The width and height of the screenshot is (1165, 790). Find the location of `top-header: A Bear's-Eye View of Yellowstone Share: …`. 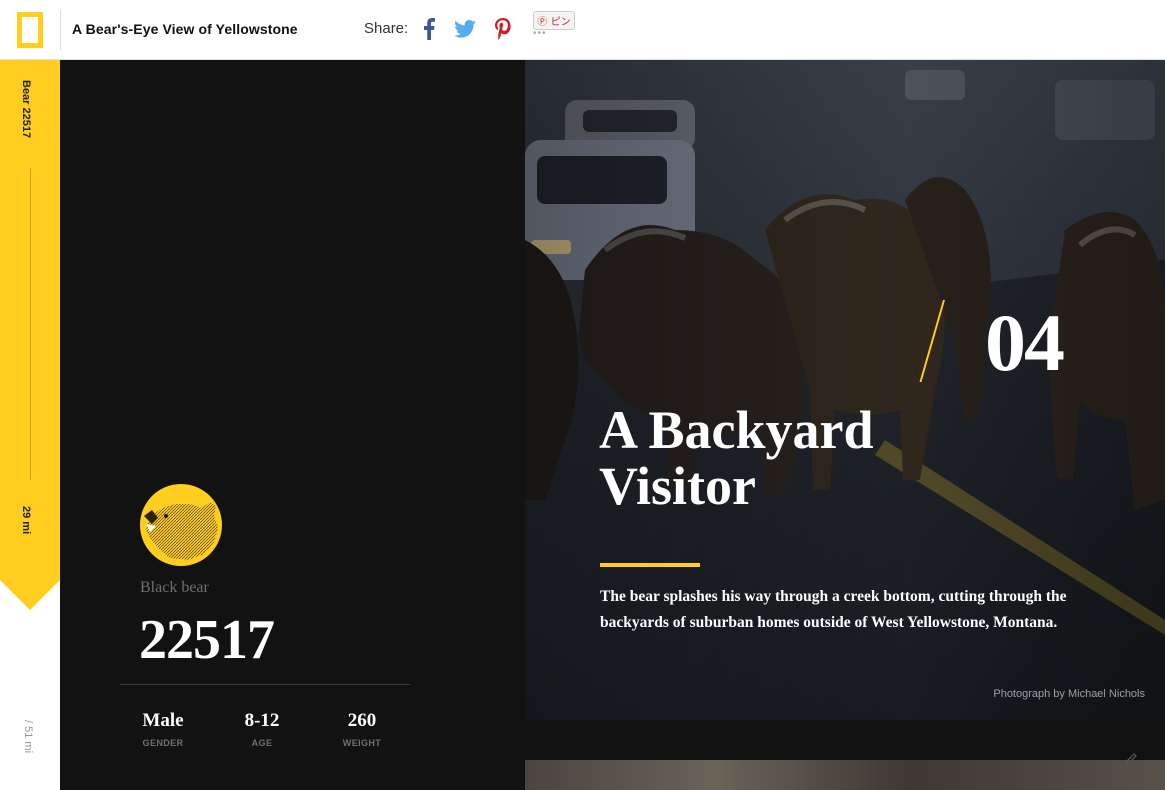

top-header: A Bear's-Eye View of Yellowstone Share: … is located at coordinates (582, 30).